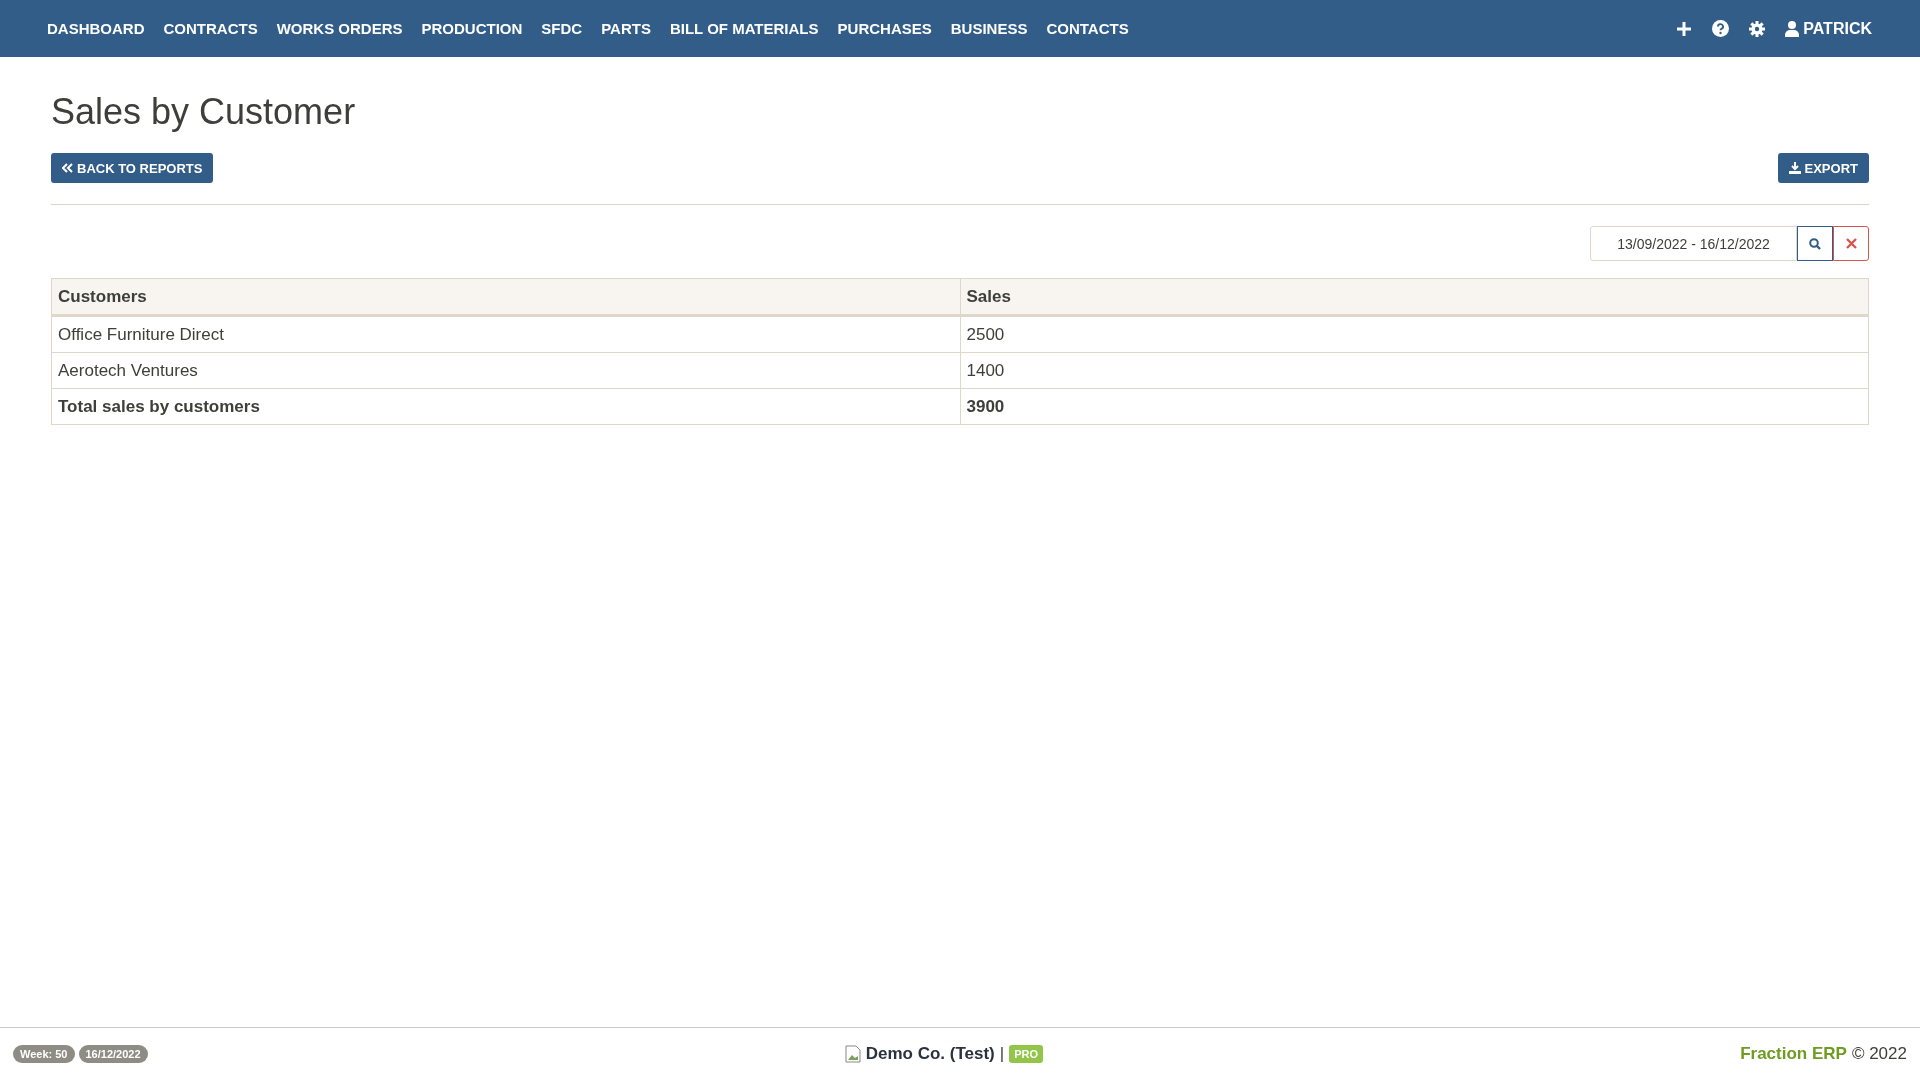 The width and height of the screenshot is (1920, 1080). Describe the element at coordinates (505, 370) in the screenshot. I see `table-cell: Aerotech Ventures` at that location.